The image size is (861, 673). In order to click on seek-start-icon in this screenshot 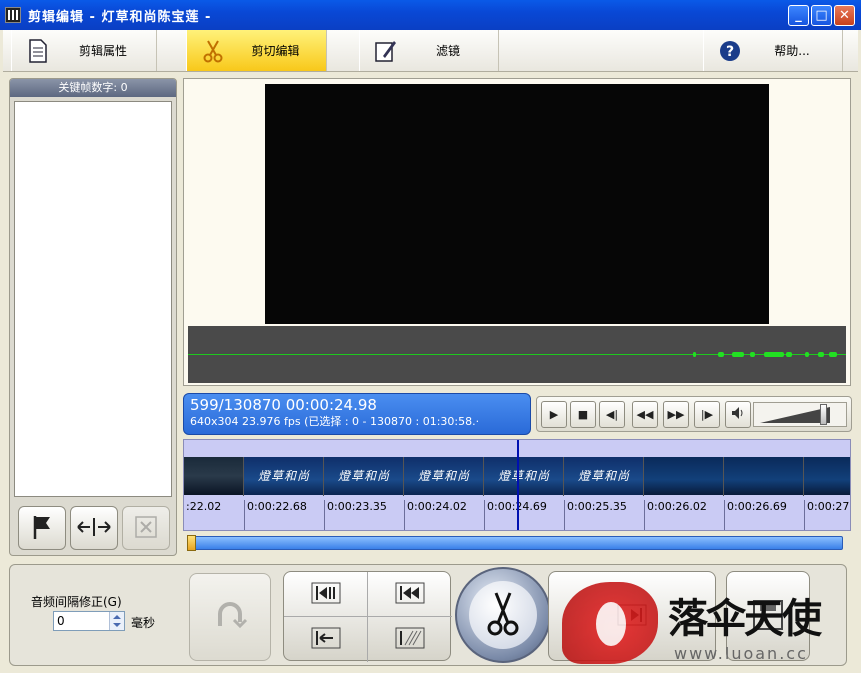, I will do `click(410, 594)`.